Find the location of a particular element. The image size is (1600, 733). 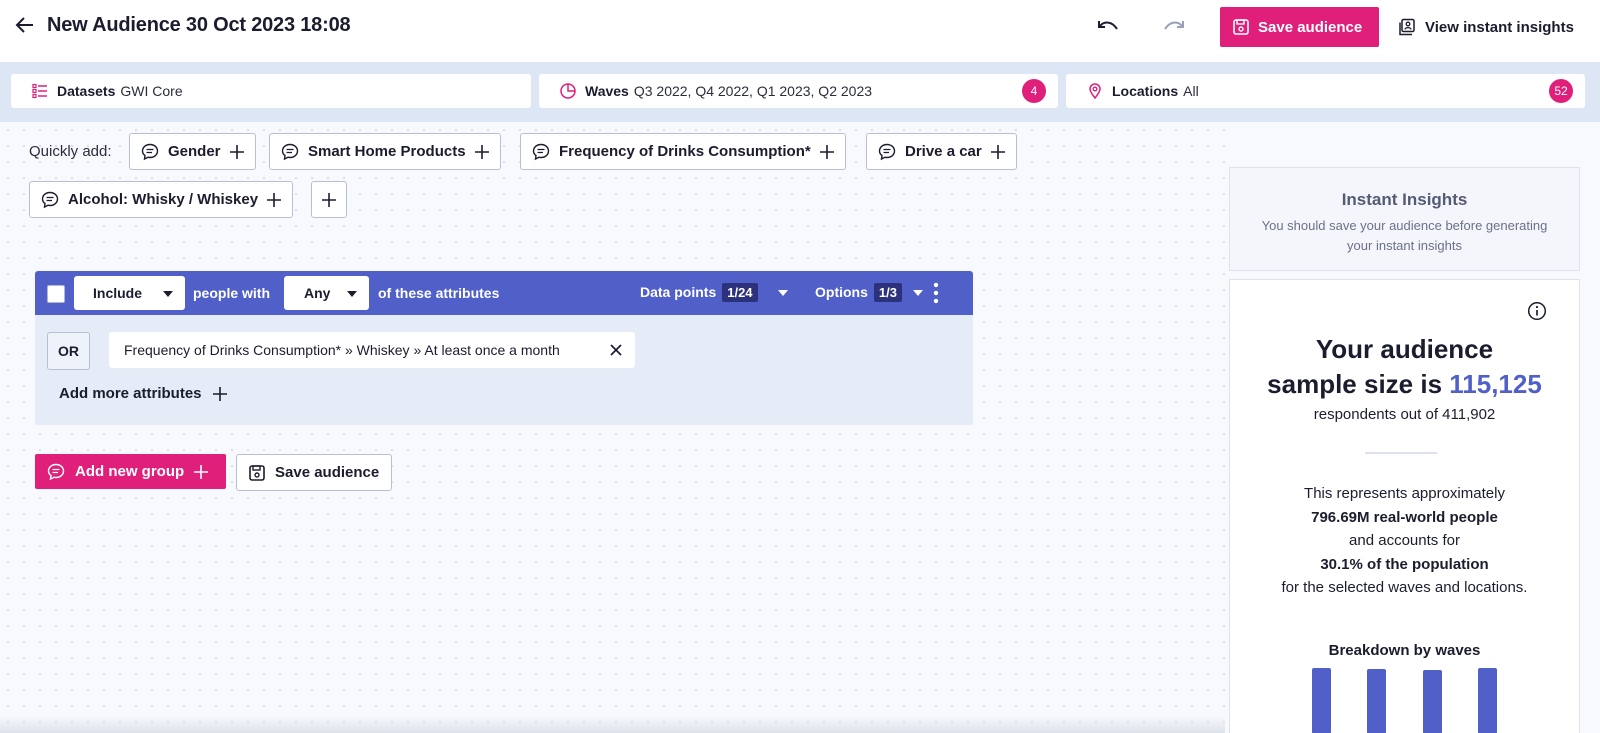

rep-line-3: and accounts for is located at coordinates (1404, 540).